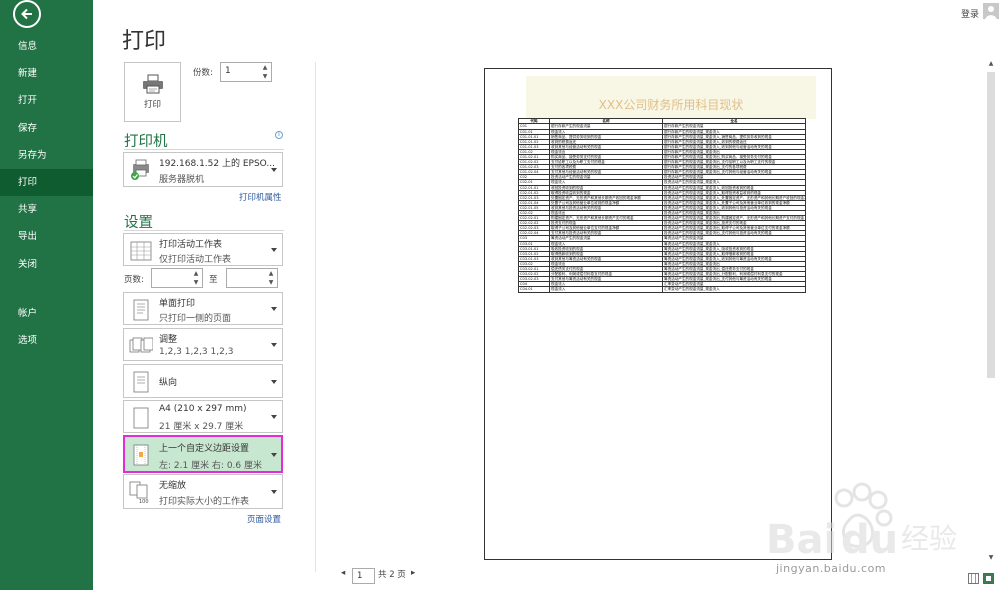 The image size is (1000, 590). Describe the element at coordinates (152, 84) in the screenshot. I see `printer-icon` at that location.